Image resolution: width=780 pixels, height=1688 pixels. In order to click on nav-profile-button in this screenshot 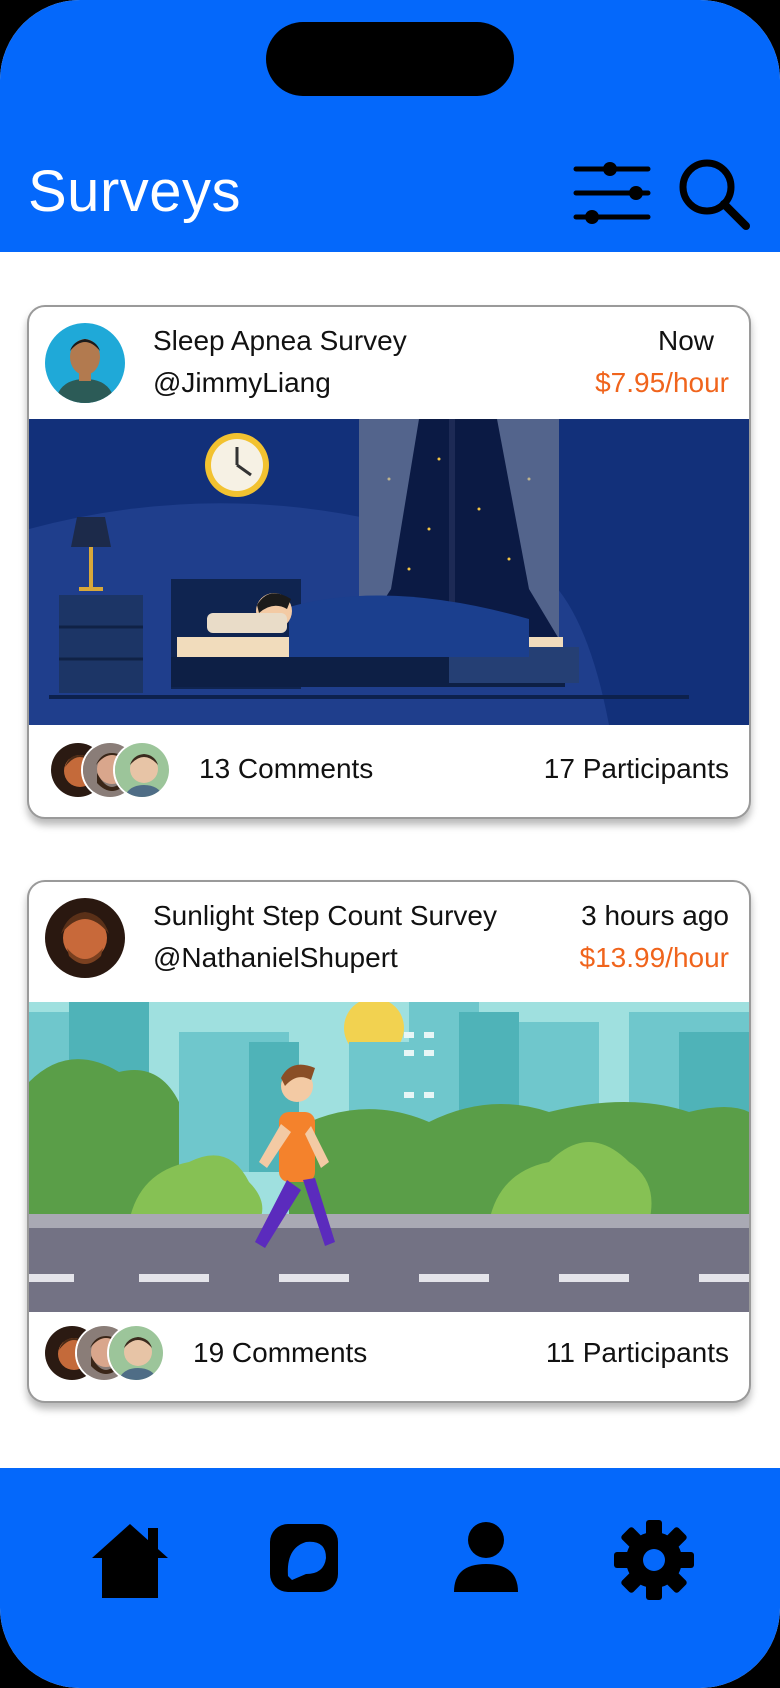, I will do `click(486, 1560)`.